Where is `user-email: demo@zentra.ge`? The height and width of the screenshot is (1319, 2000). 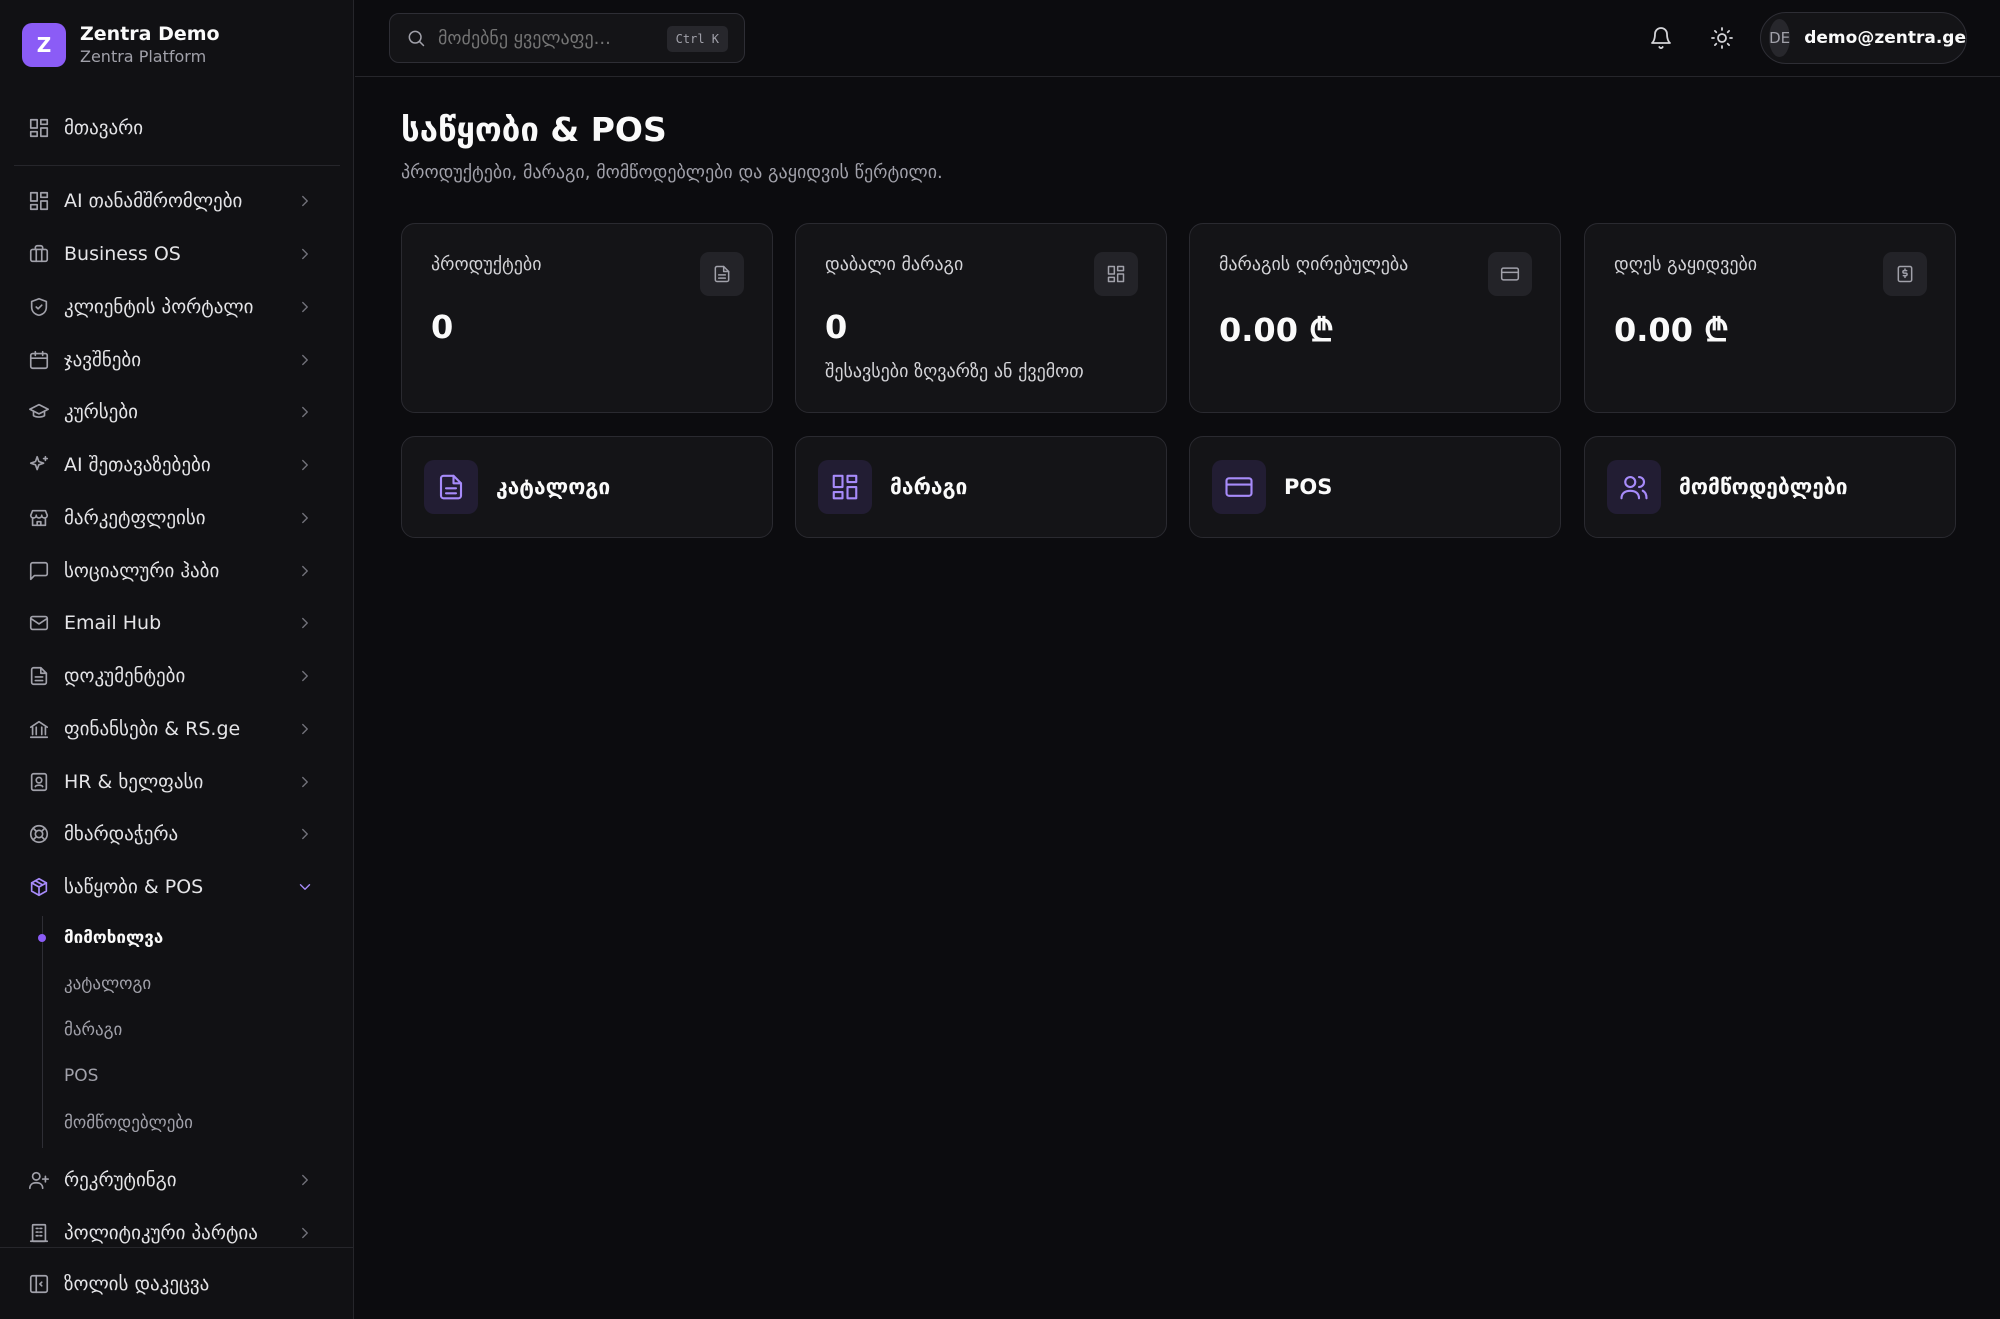 user-email: demo@zentra.ge is located at coordinates (1885, 38).